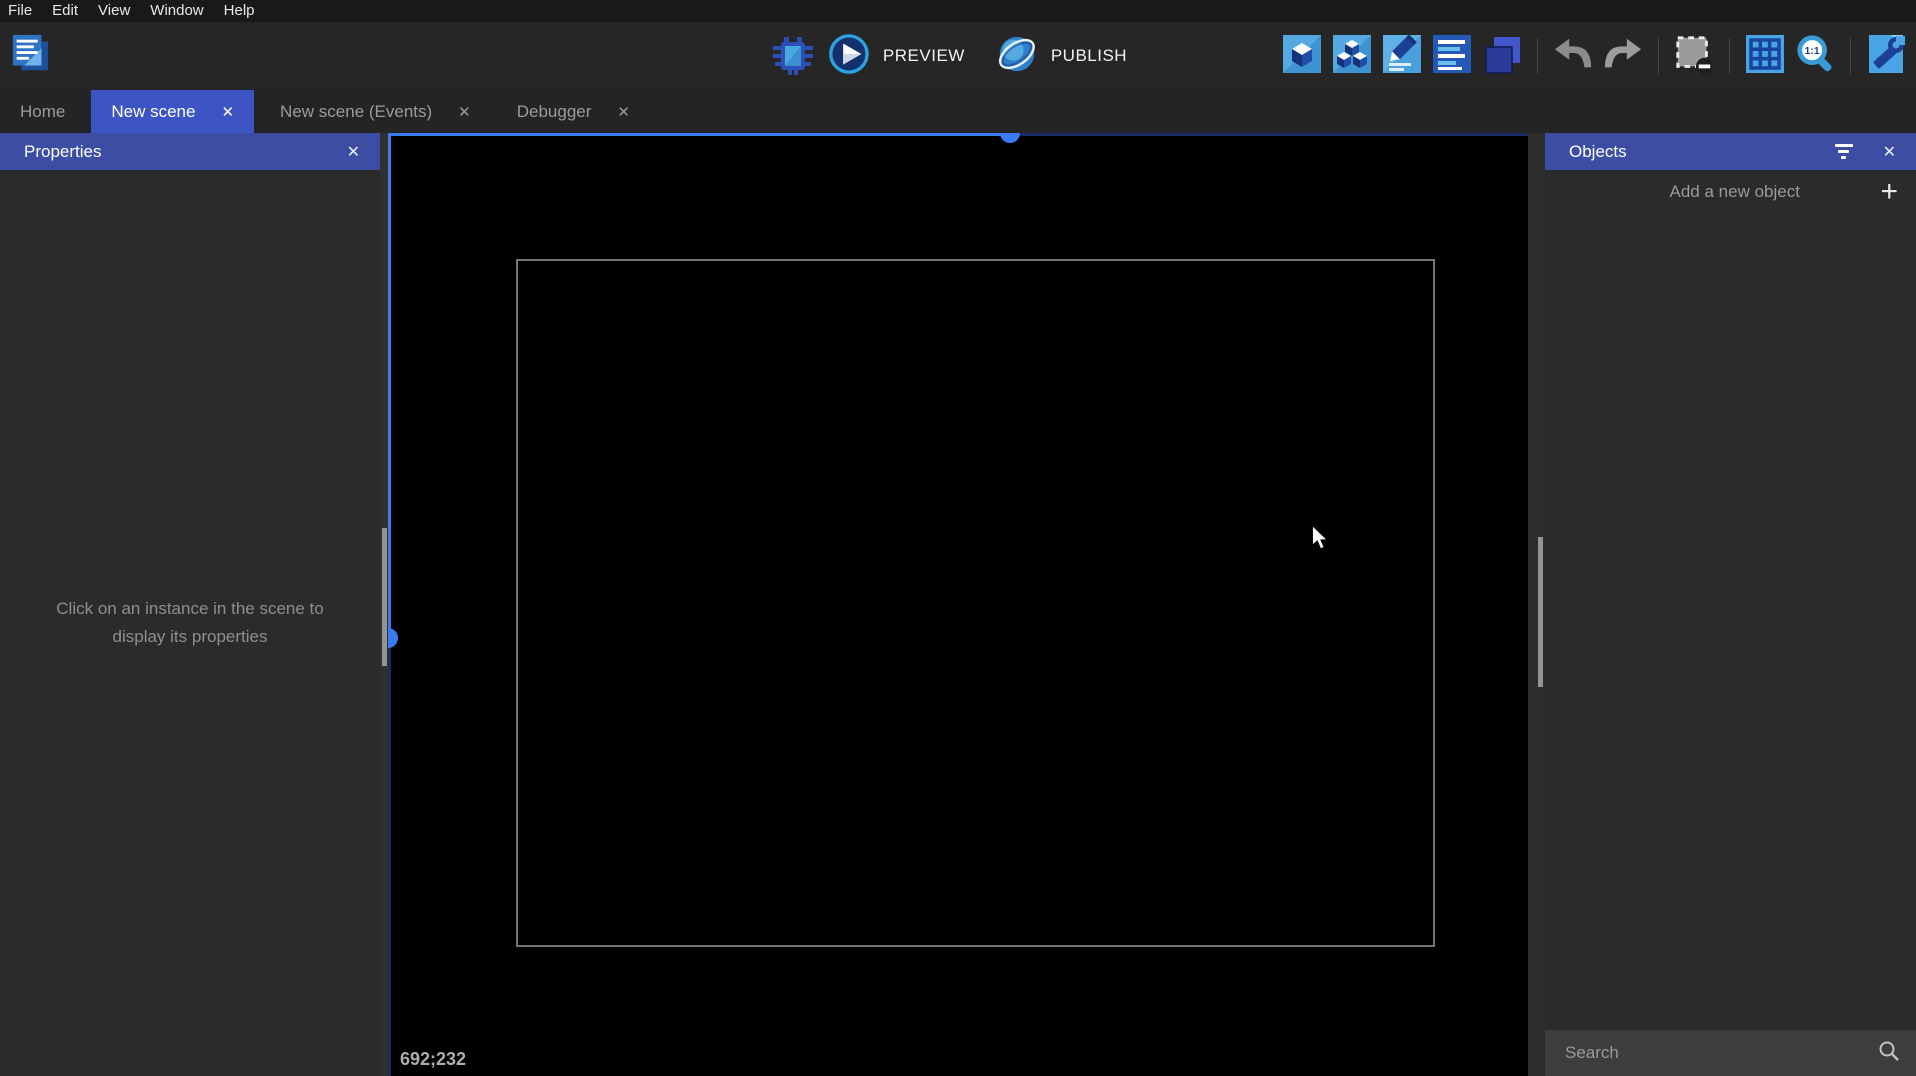 The width and height of the screenshot is (1916, 1076). I want to click on undo-button, so click(1573, 56).